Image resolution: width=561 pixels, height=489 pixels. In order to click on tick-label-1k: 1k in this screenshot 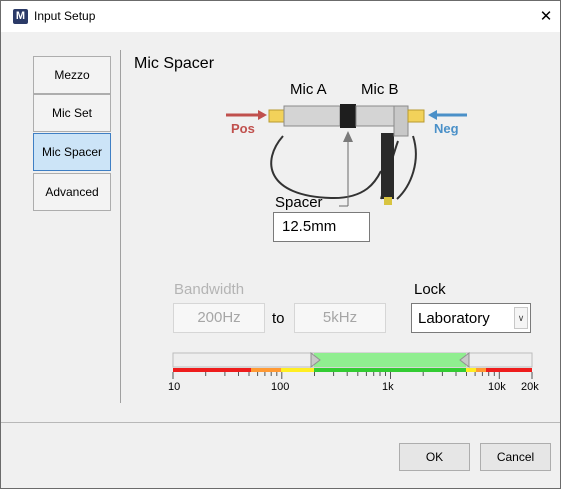, I will do `click(388, 387)`.